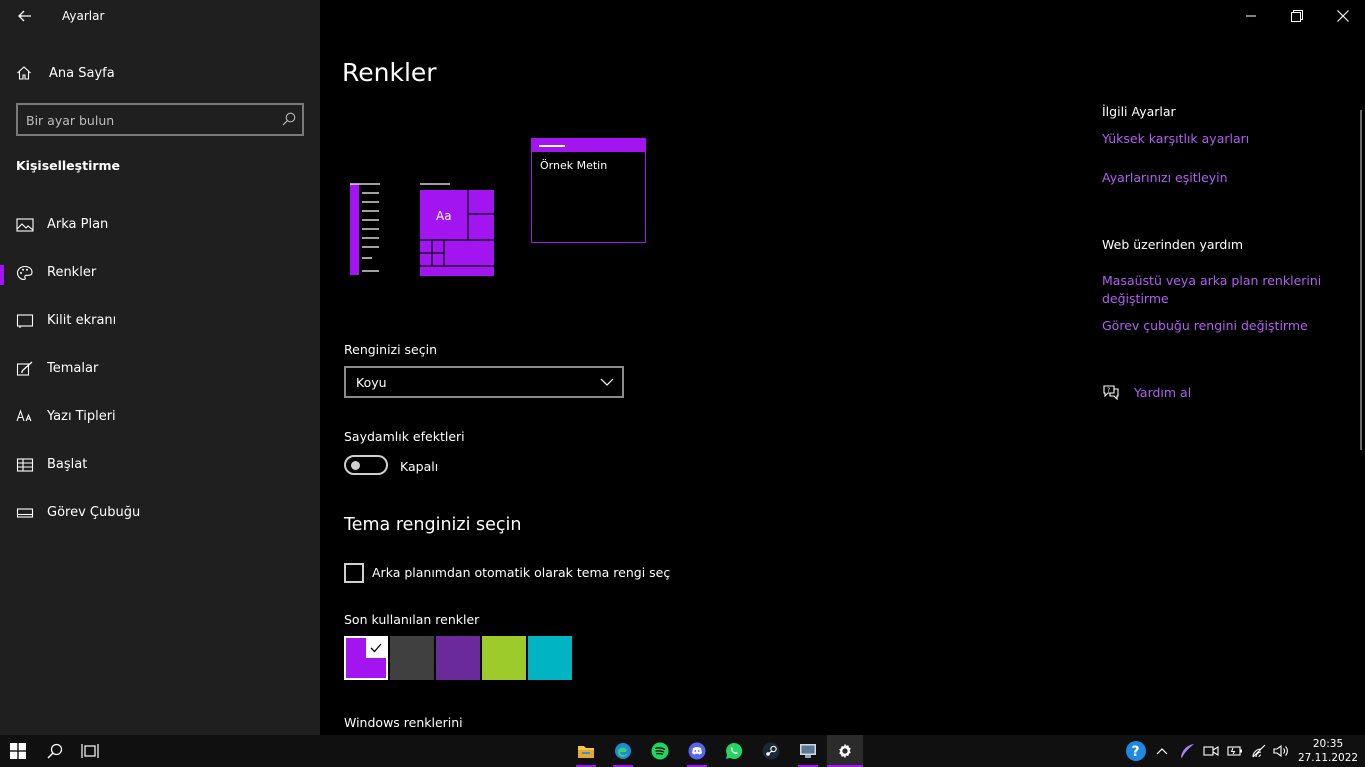 This screenshot has width=1365, height=767. I want to click on remote-desktop-icon, so click(808, 751).